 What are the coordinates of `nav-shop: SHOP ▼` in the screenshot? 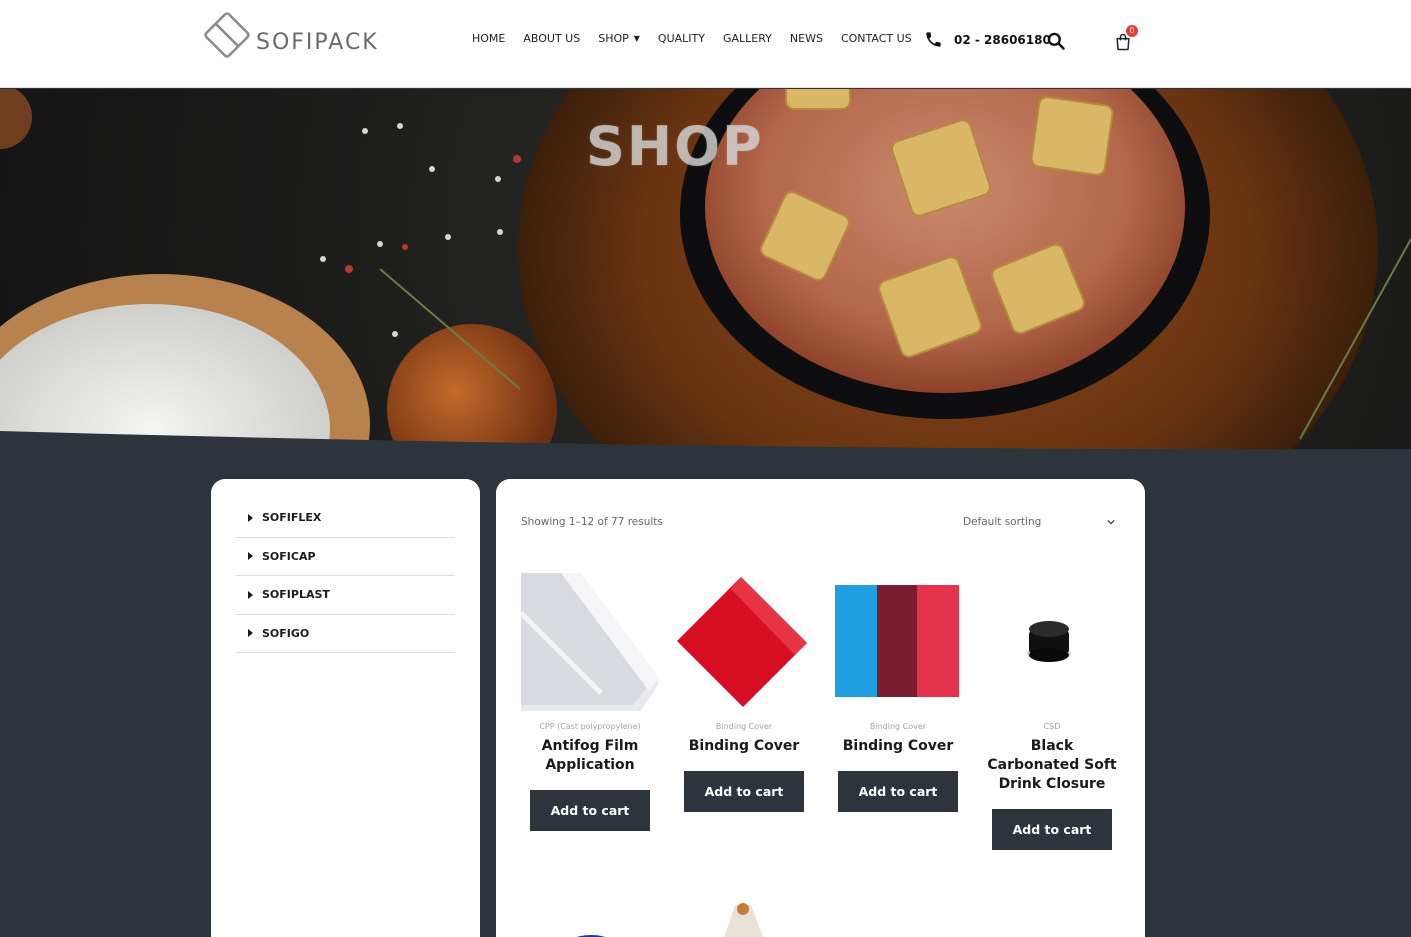 It's located at (619, 38).